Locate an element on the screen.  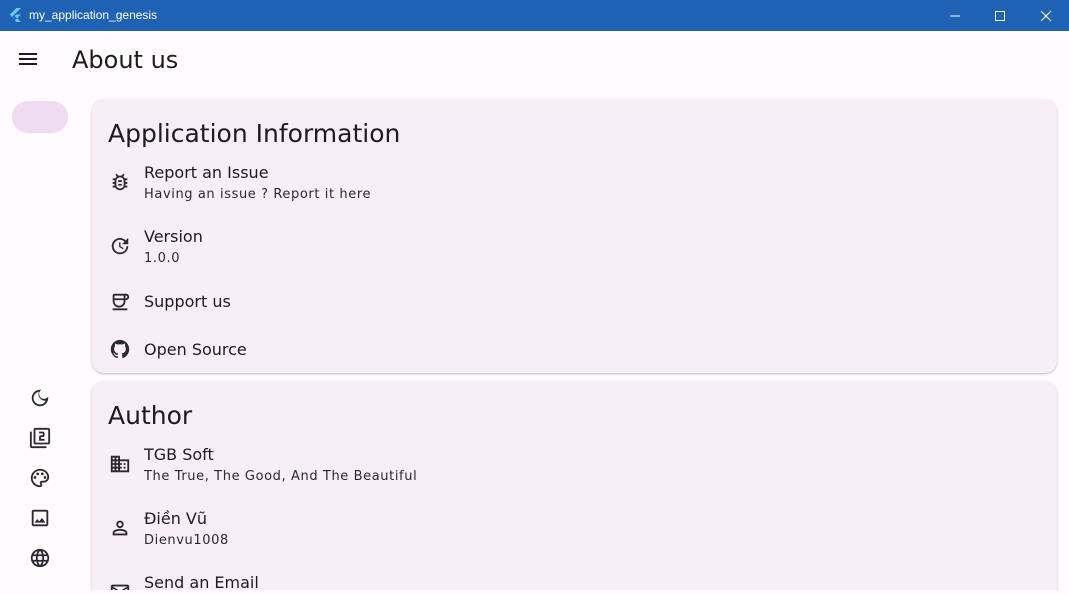
report-issue-subtitle: Having an issue ? Report it here is located at coordinates (258, 194).